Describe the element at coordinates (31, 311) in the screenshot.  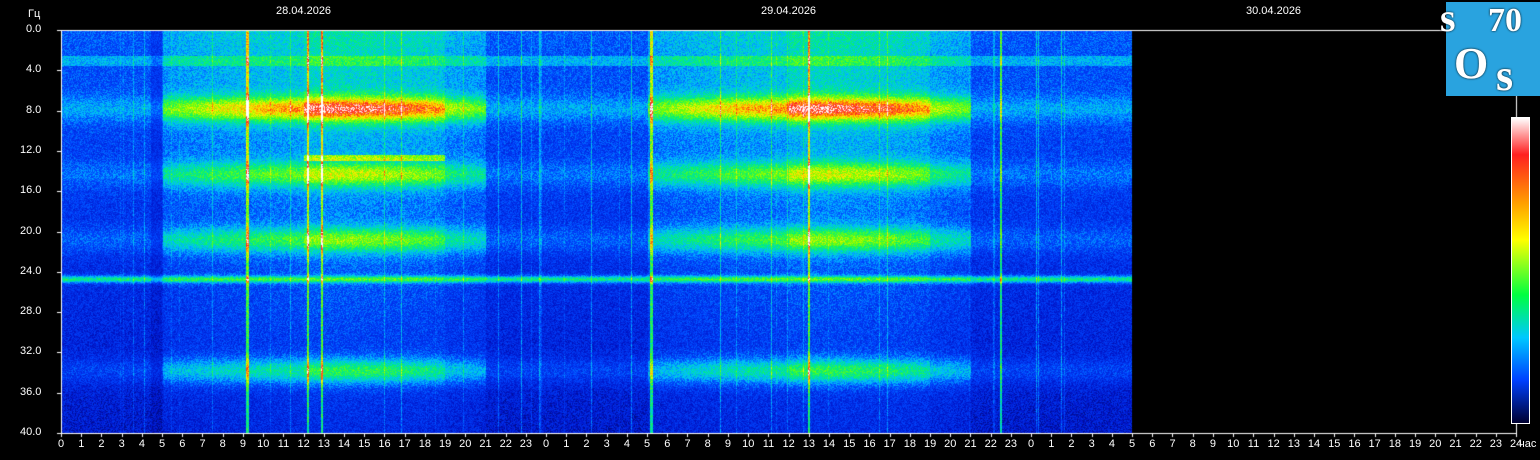
I see `y-tick-label: 28.0` at that location.